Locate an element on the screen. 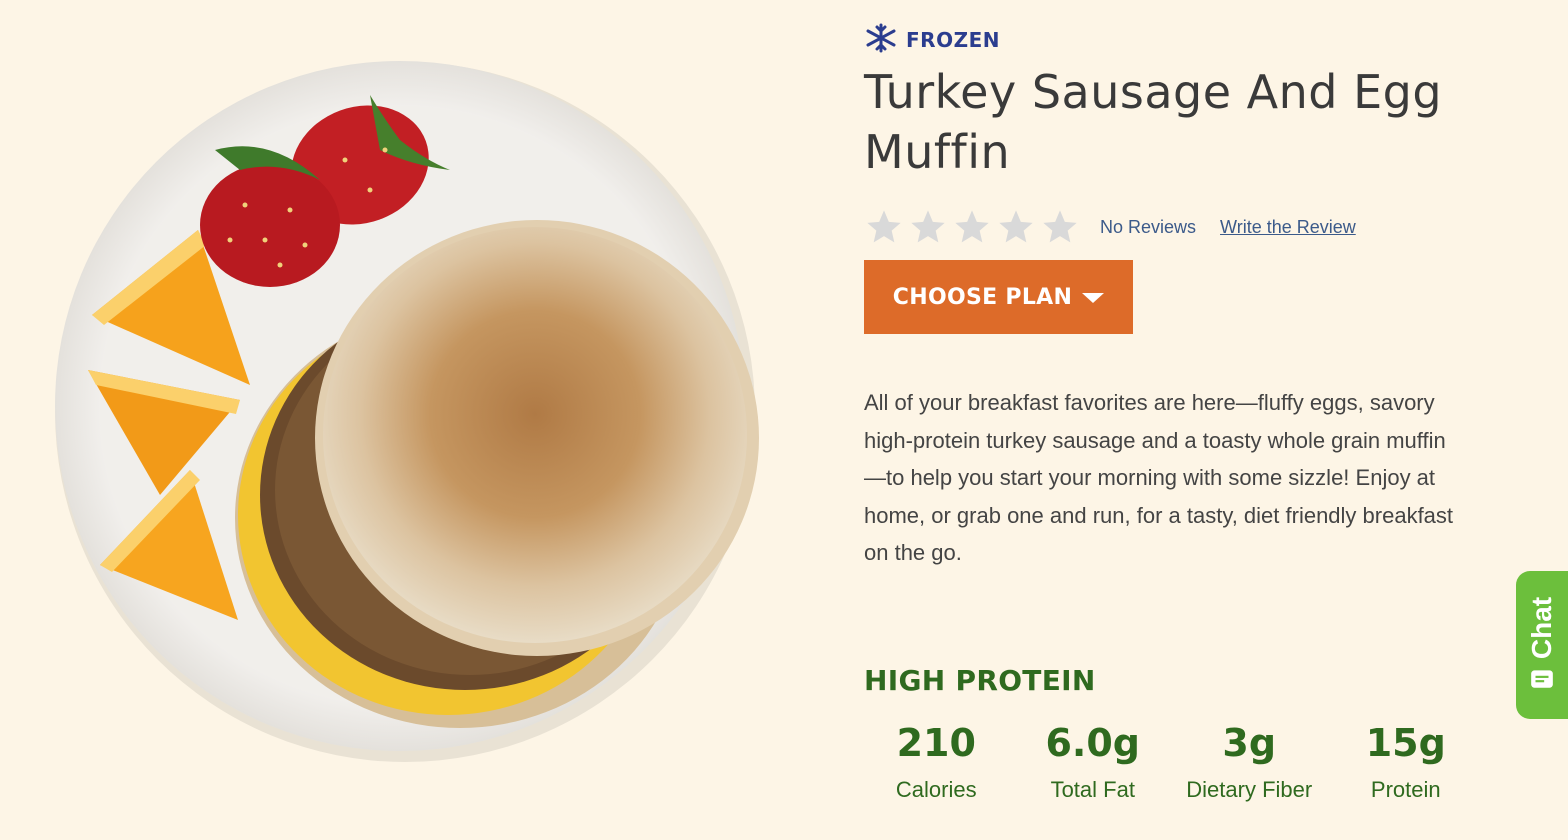  chat-bubble-icon is located at coordinates (1542, 679).